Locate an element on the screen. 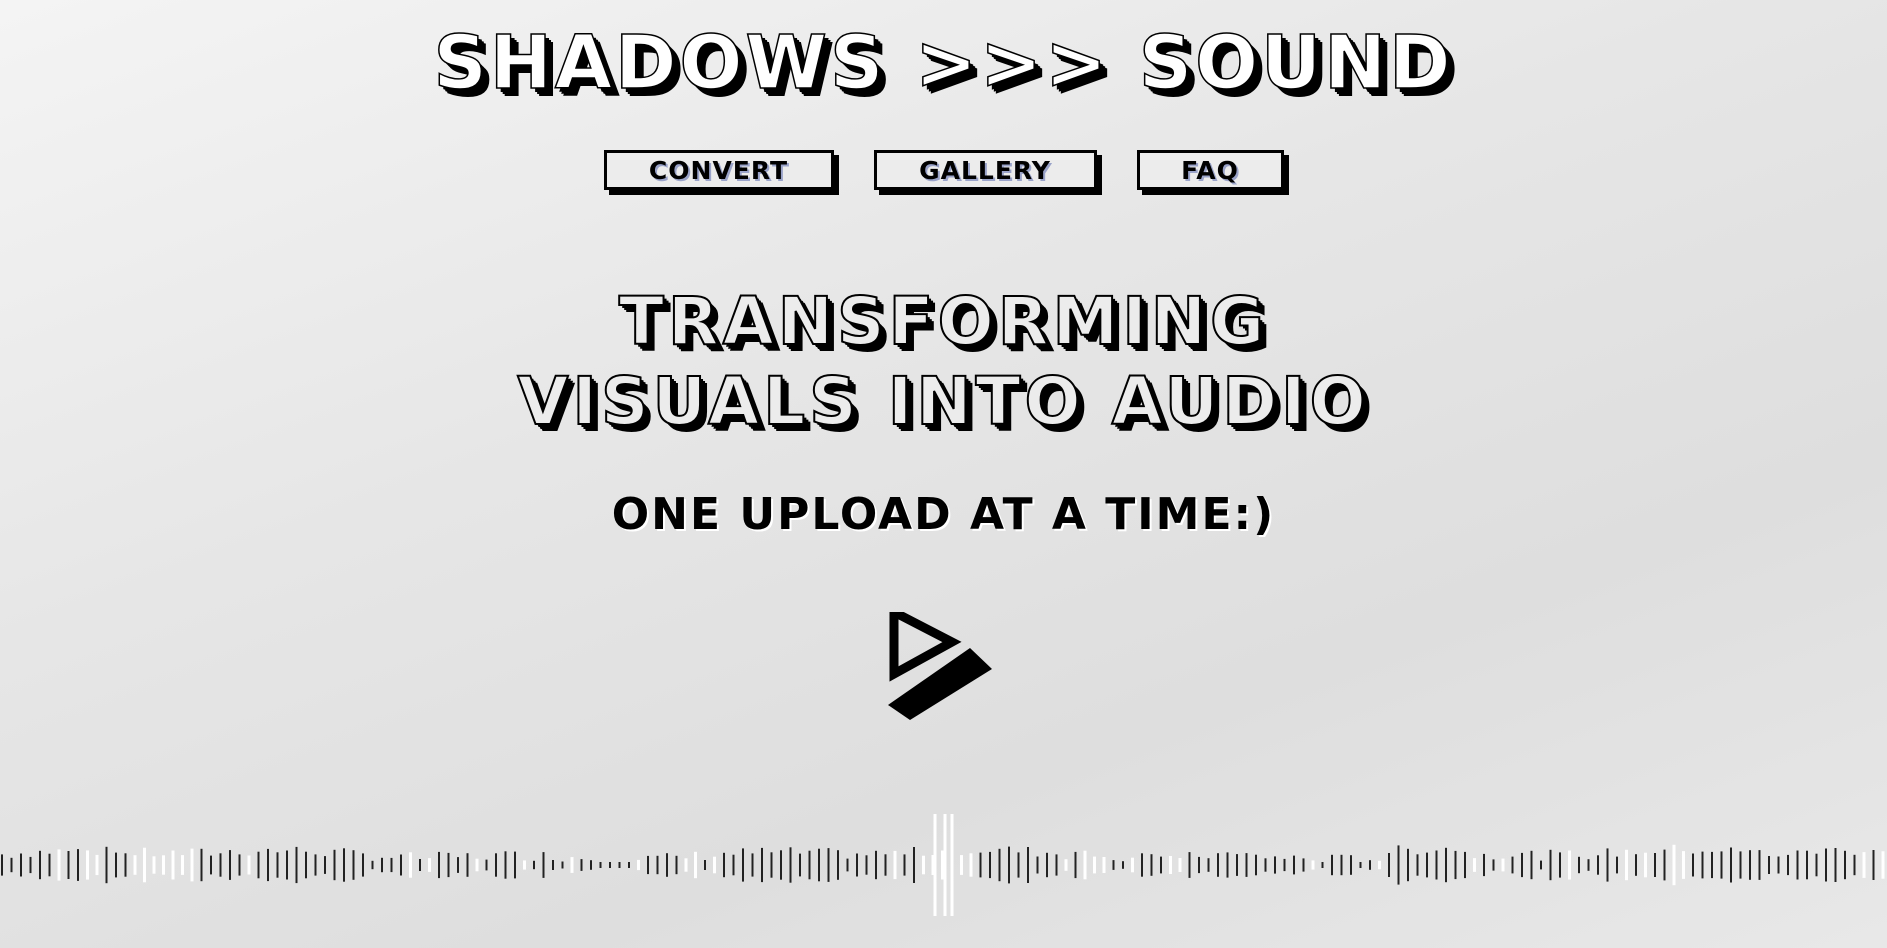 Image resolution: width=1887 pixels, height=948 pixels. headline-line-1: TRANSFORMING is located at coordinates (943, 321).